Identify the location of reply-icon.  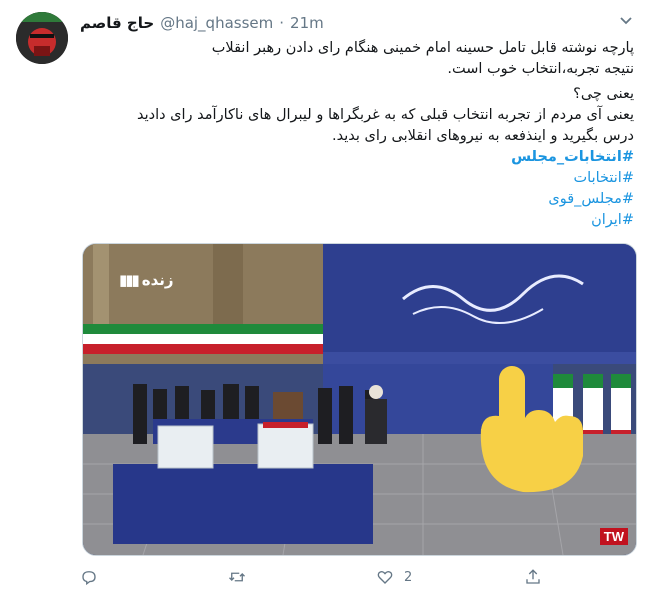
(89, 578).